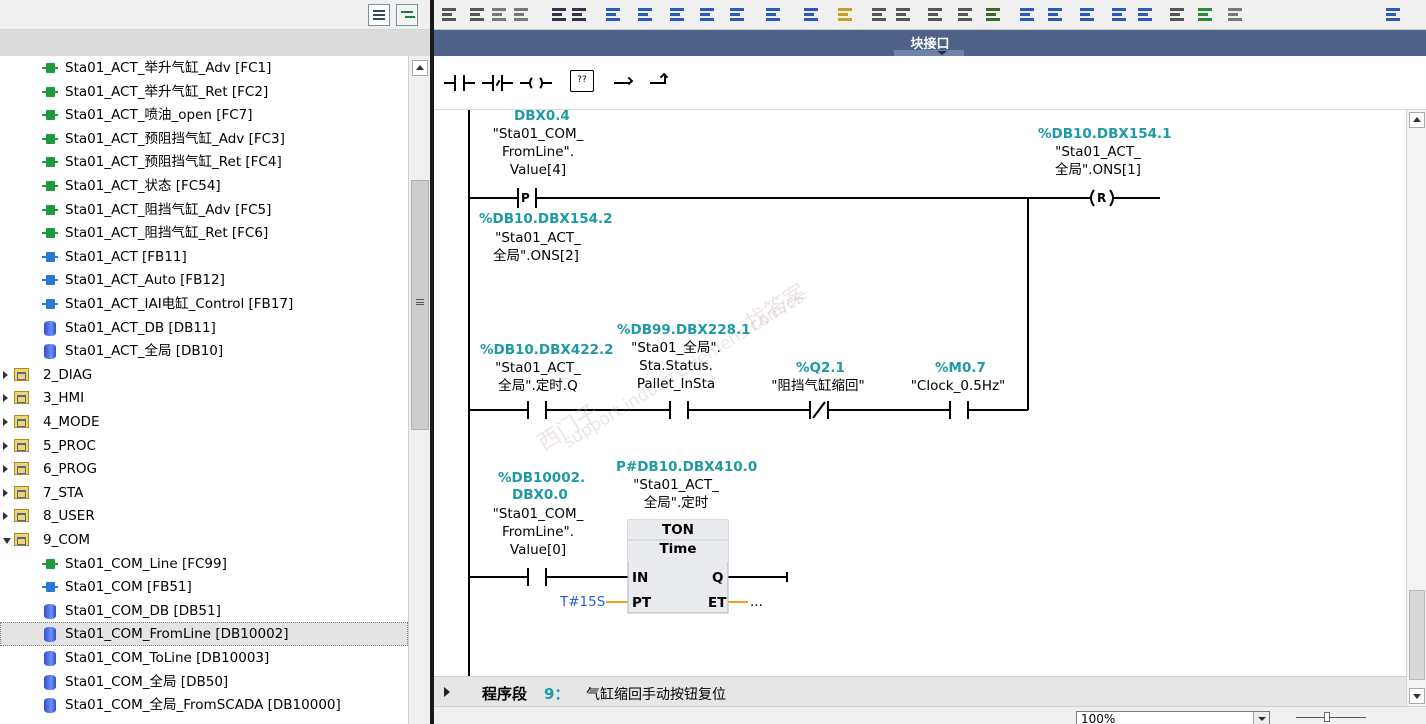  I want to click on rung2-c1-address: %DB10.DBX422.2, so click(547, 350).